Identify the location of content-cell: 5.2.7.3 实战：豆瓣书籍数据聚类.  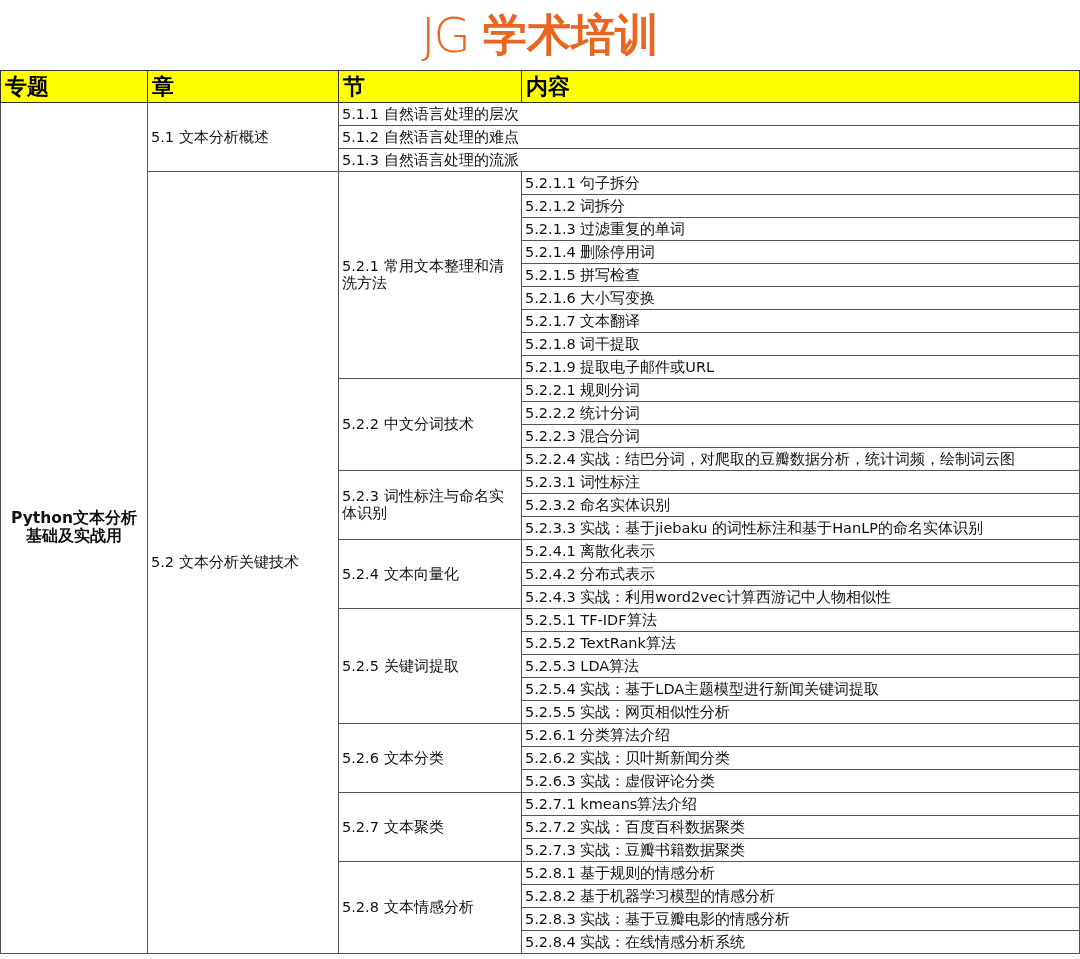
(800, 850).